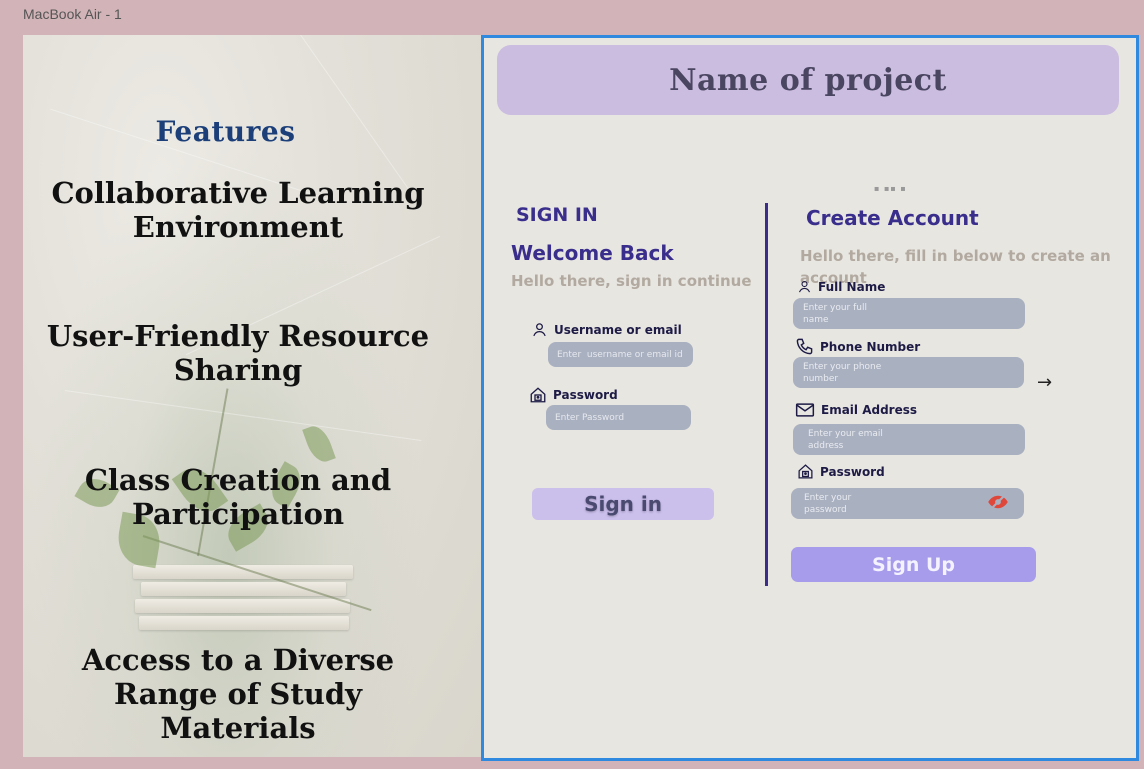  Describe the element at coordinates (908, 372) in the screenshot. I see `phone-input: Enter your phone number` at that location.